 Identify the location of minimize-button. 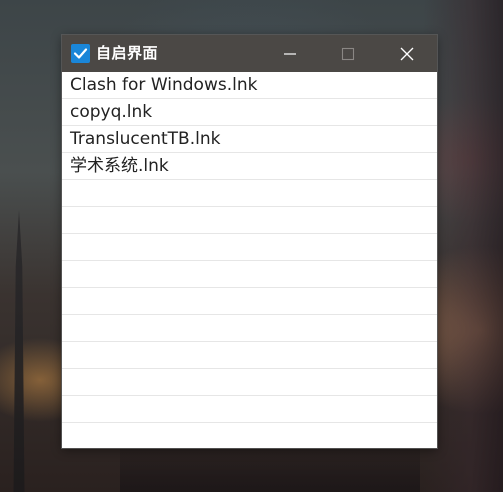
(290, 53).